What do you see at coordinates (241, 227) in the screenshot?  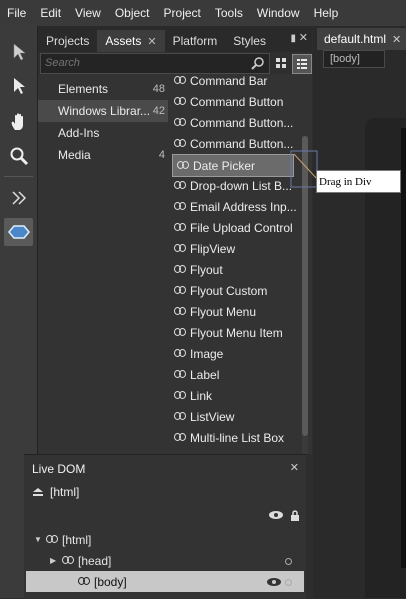 I see `asset-item-label: File Upload Control` at bounding box center [241, 227].